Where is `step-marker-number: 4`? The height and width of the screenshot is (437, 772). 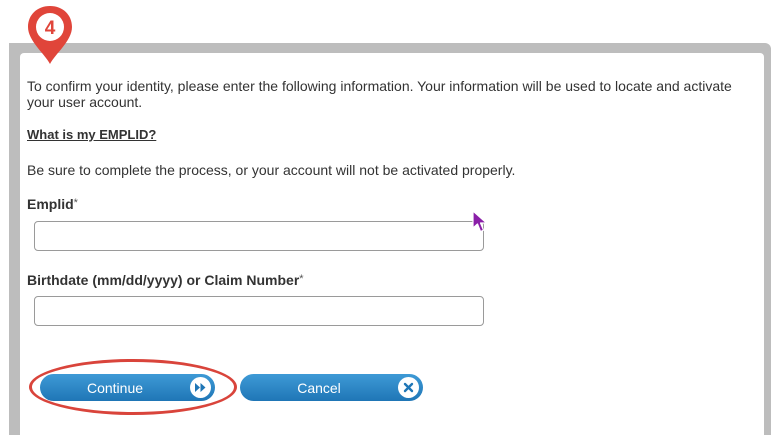 step-marker-number: 4 is located at coordinates (50, 28).